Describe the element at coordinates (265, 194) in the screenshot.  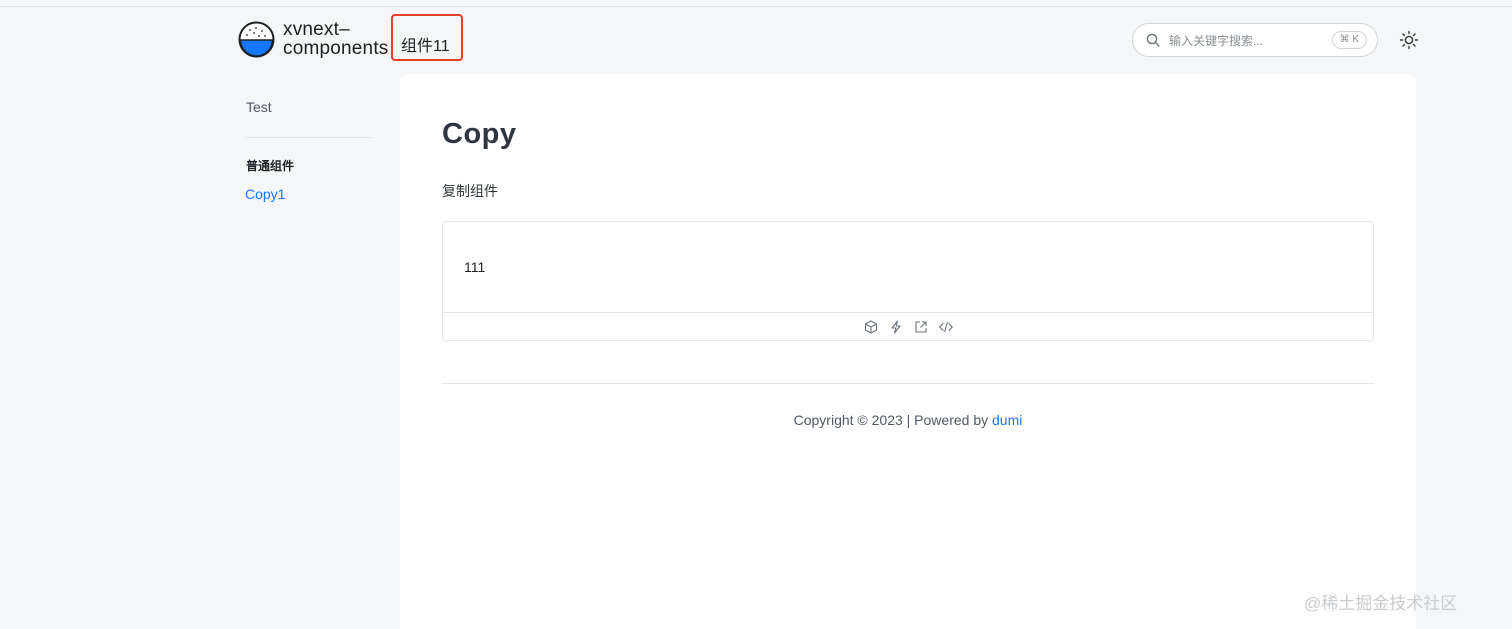
I see `sidebar-item-copy1: Copy1` at that location.